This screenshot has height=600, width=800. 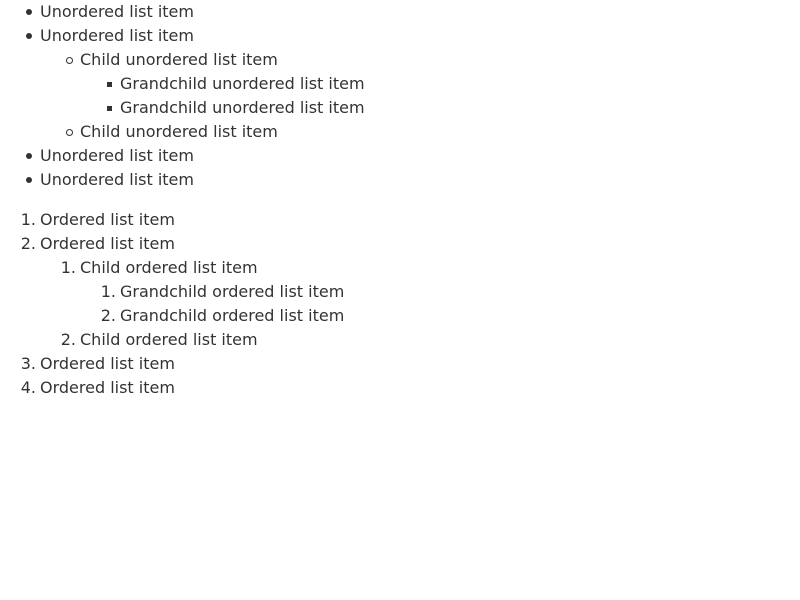 I want to click on grandchild-ordered-list-item: 2. Grandchild ordered list item, so click(x=400, y=316).